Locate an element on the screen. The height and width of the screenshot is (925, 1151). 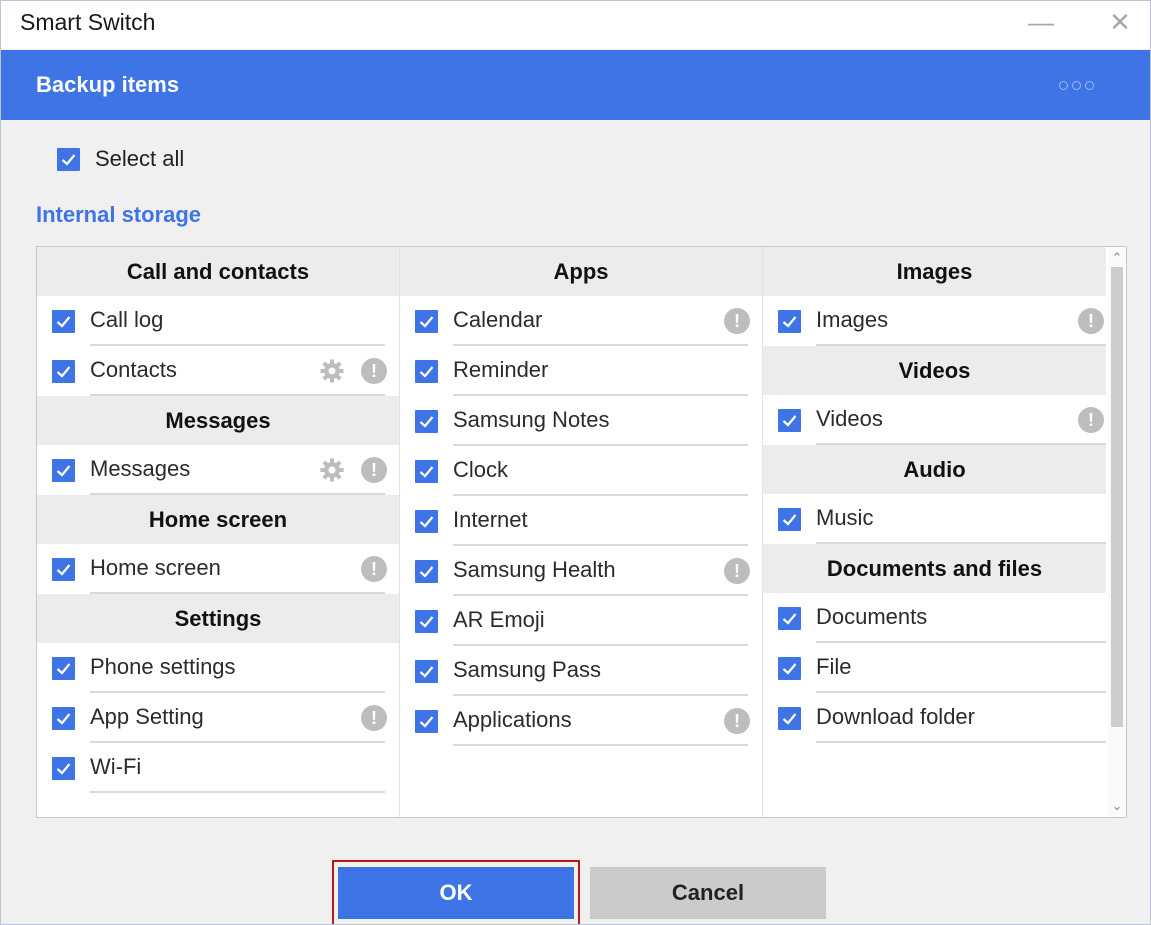
backup-item: Images! is located at coordinates (934, 321).